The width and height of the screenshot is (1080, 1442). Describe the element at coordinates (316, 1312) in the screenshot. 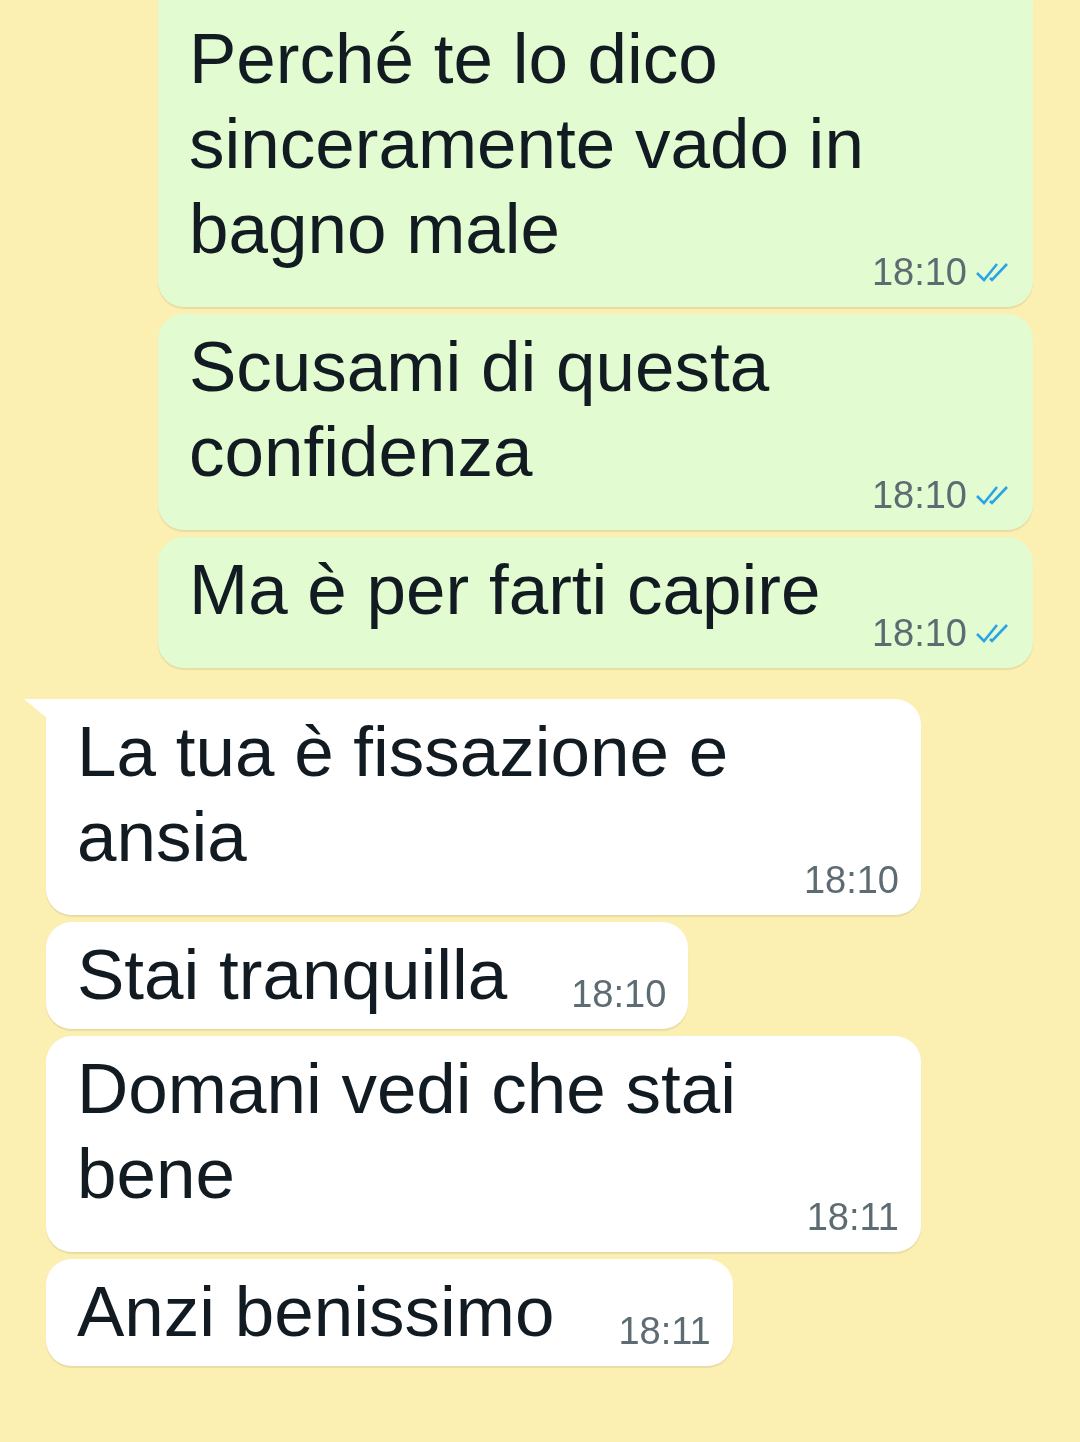

I see `message-text: Anzi benissimo` at that location.